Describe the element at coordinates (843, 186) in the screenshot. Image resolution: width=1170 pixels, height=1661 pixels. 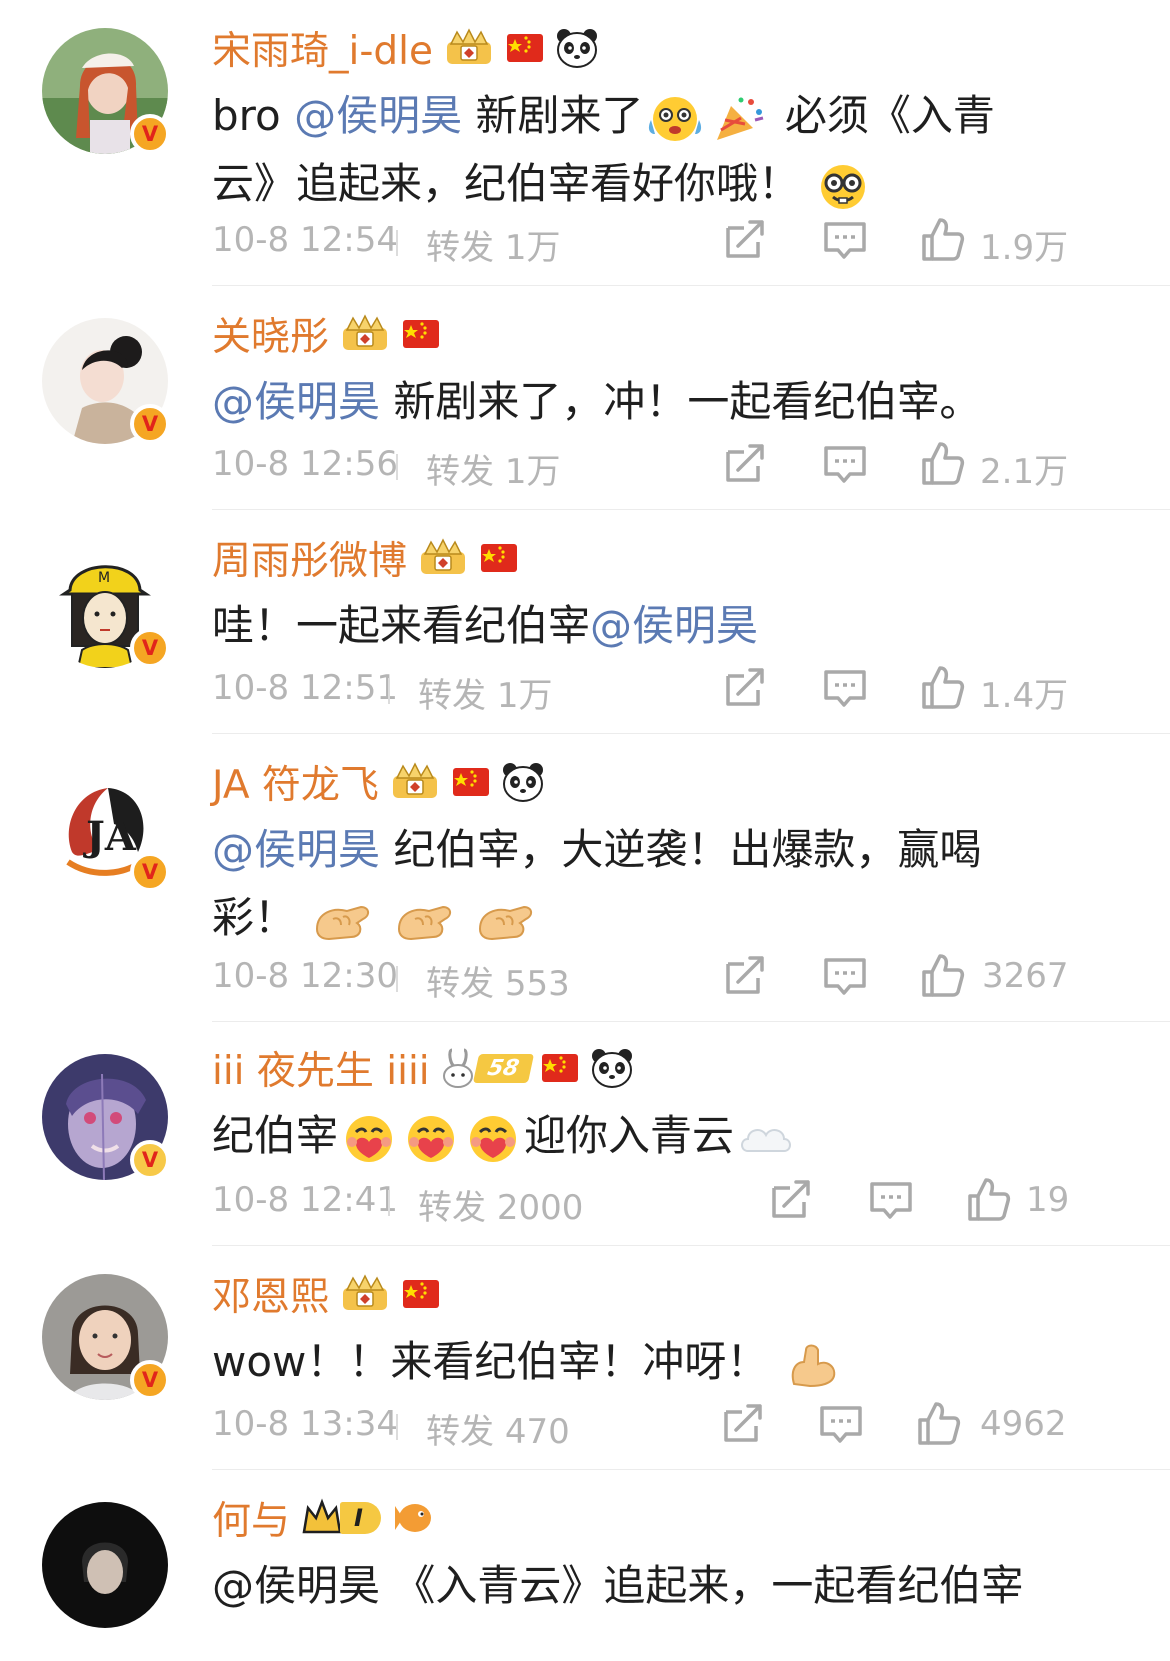
I see `nerd-face-emoji-icon` at that location.